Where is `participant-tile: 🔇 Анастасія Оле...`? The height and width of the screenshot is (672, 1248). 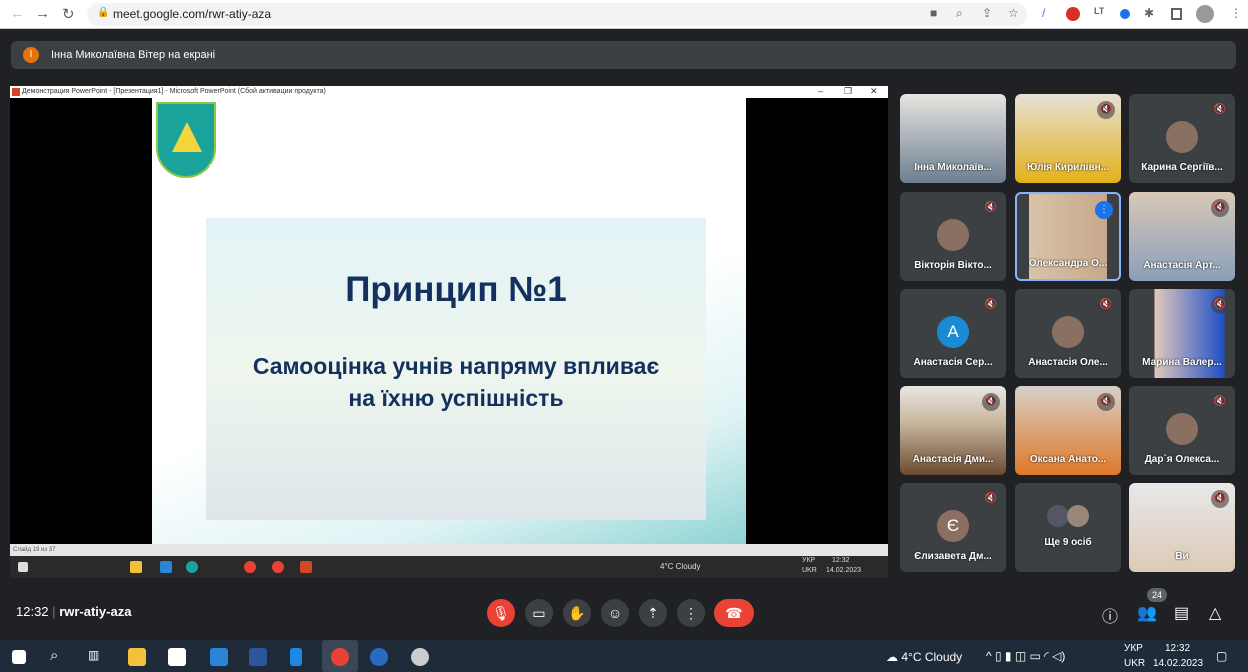
participant-tile: 🔇 Анастасія Оле... is located at coordinates (1068, 333).